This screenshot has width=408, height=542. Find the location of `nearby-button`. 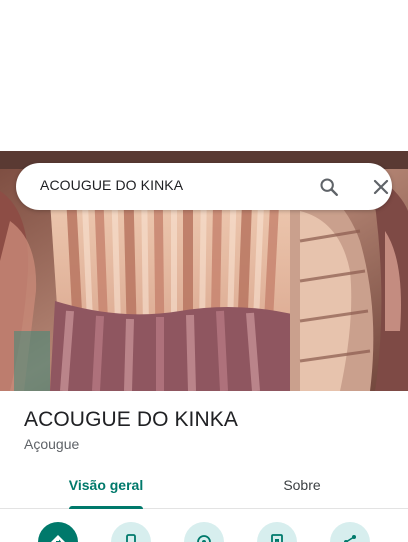

nearby-button is located at coordinates (204, 532).